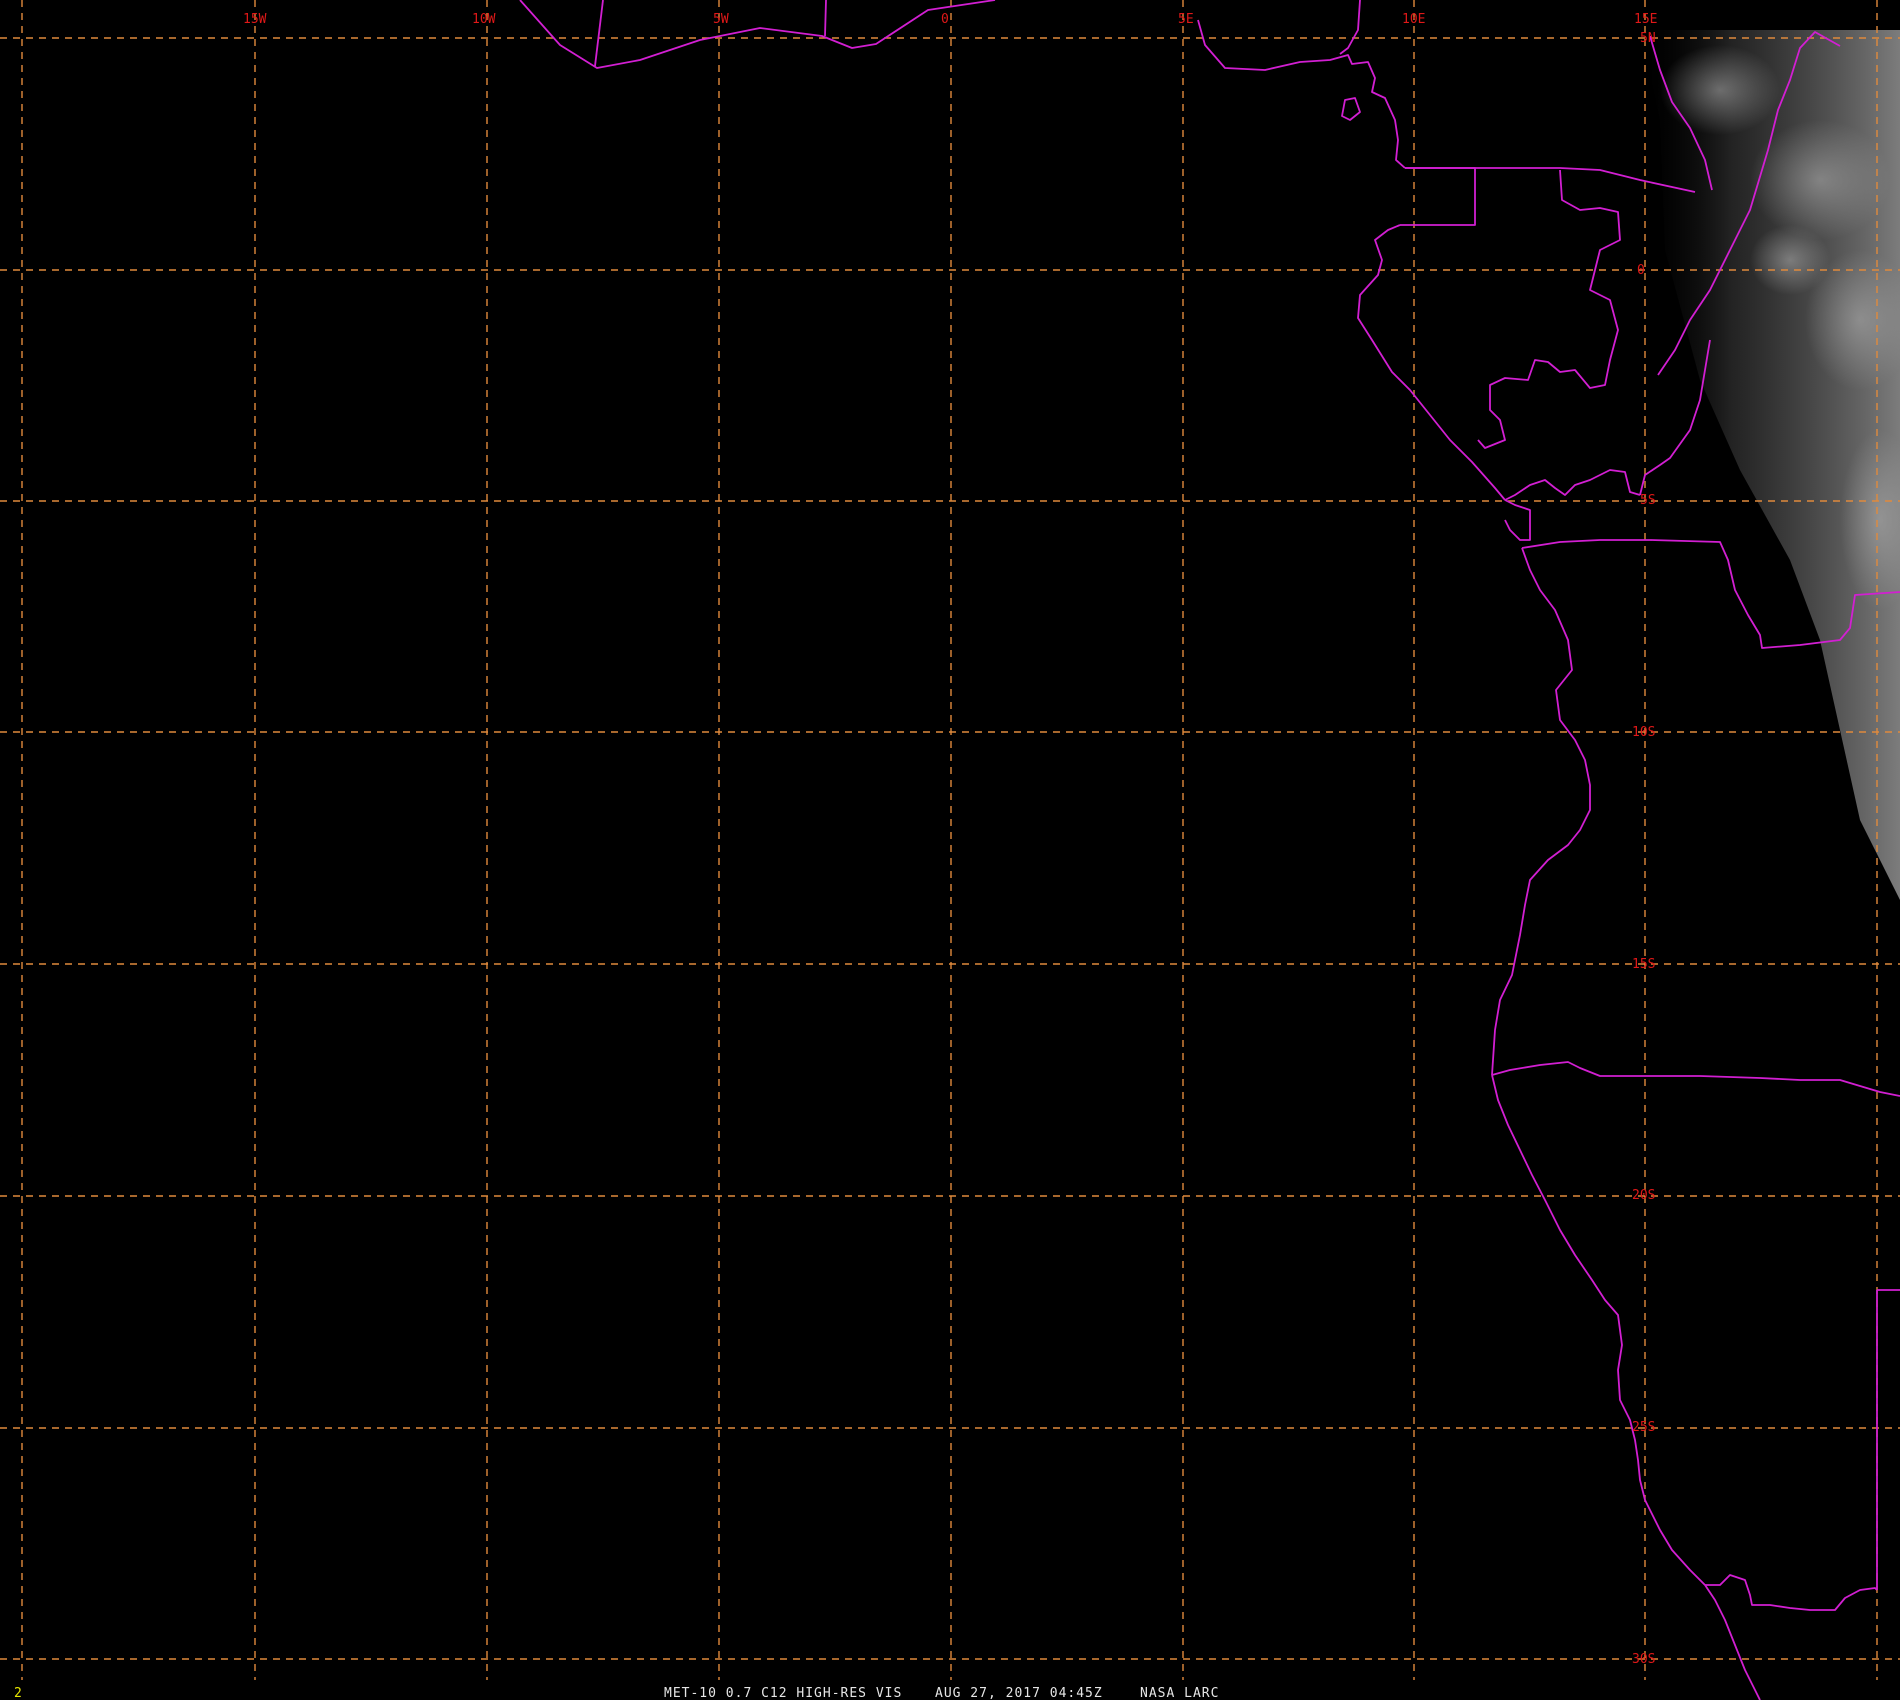 The width and height of the screenshot is (1900, 1700). I want to click on ghana-border, so click(825, 18).